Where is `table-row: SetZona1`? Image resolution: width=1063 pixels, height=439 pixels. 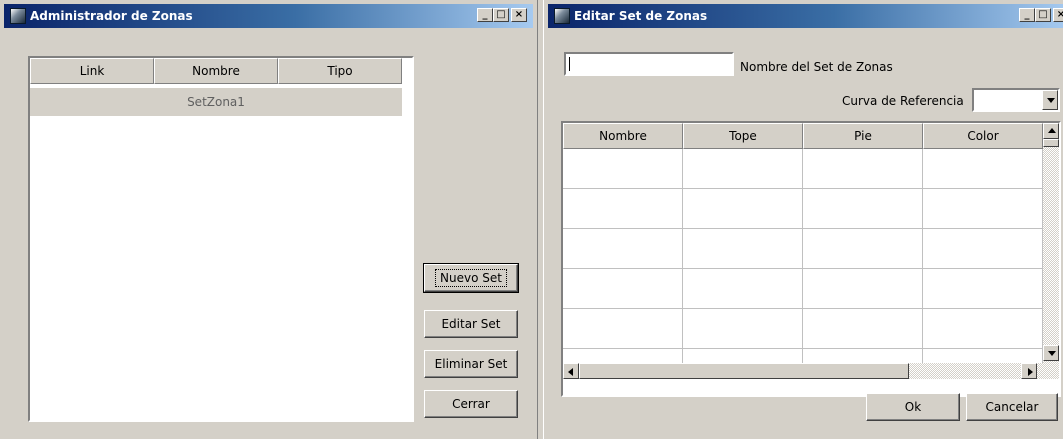
table-row: SetZona1 is located at coordinates (216, 102).